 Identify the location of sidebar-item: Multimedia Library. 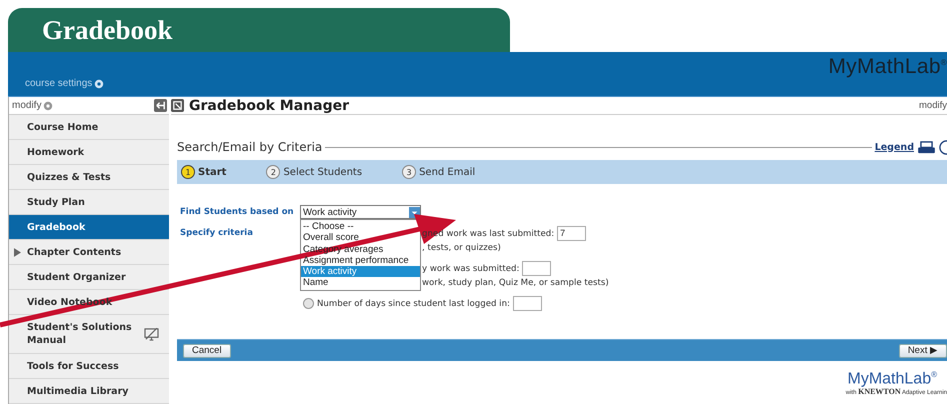
(89, 391).